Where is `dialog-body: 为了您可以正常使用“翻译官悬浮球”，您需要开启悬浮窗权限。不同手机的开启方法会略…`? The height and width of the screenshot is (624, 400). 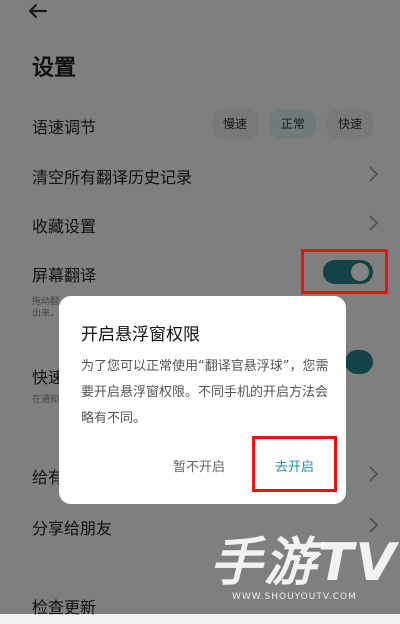 dialog-body: 为了您可以正常使用“翻译官悬浮球”，您需要开启悬浮窗权限。不同手机的开启方法会略… is located at coordinates (205, 392).